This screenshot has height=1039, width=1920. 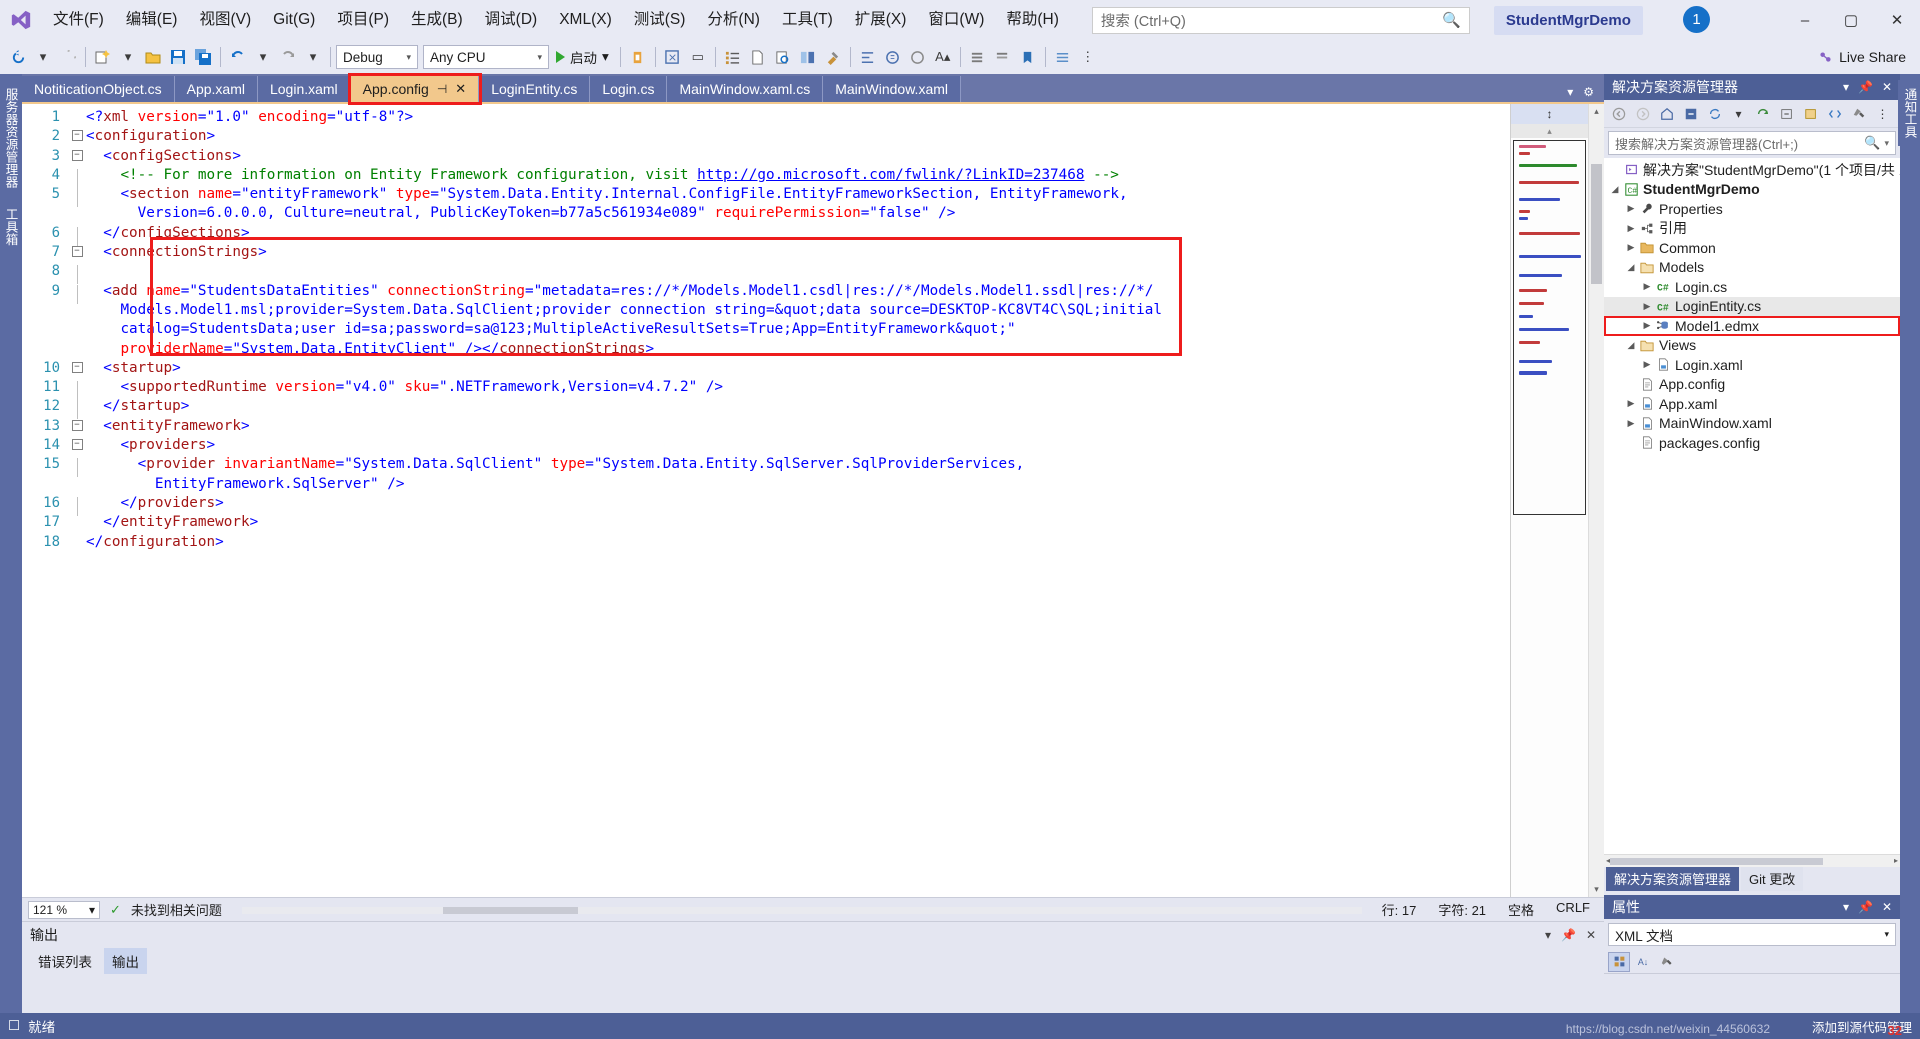 What do you see at coordinates (733, 20) in the screenshot?
I see `menu-analyze: 分析(N)` at bounding box center [733, 20].